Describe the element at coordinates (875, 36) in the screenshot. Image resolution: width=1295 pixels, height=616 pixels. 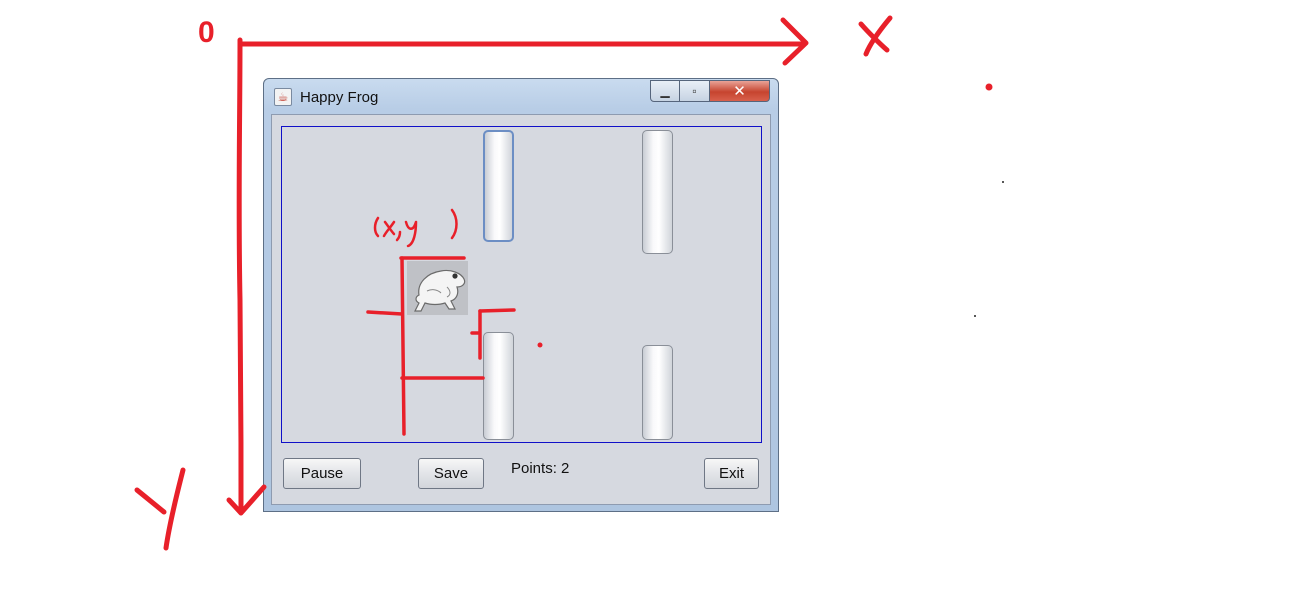
I see `x-axis-letter` at that location.